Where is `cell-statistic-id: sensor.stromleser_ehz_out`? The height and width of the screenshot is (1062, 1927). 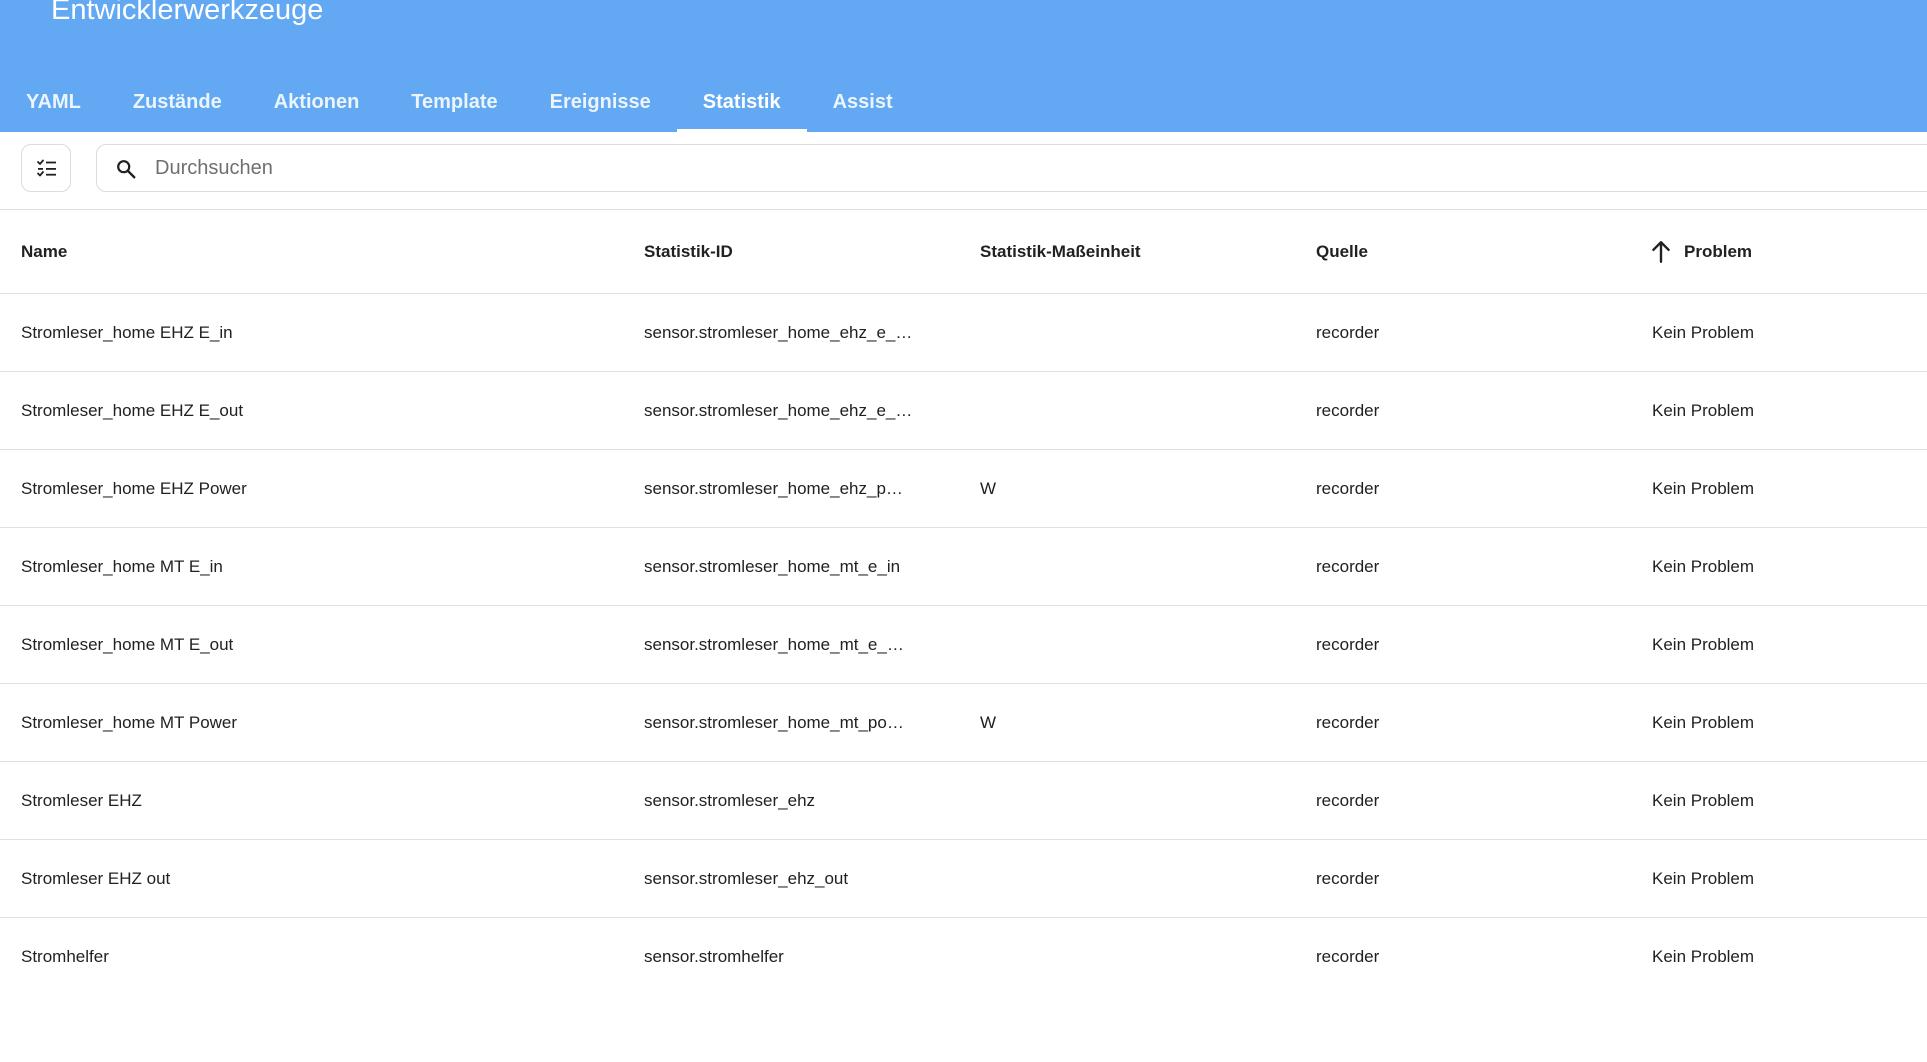 cell-statistic-id: sensor.stromleser_ehz_out is located at coordinates (746, 878).